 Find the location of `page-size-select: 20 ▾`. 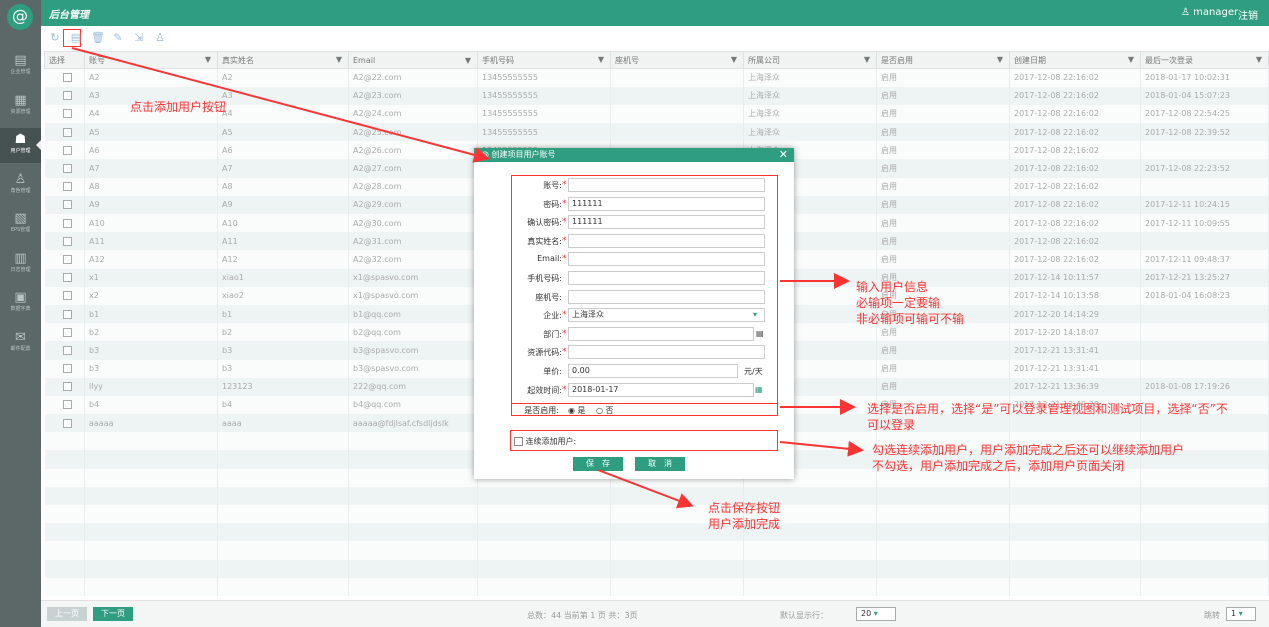

page-size-select: 20 ▾ is located at coordinates (876, 614).